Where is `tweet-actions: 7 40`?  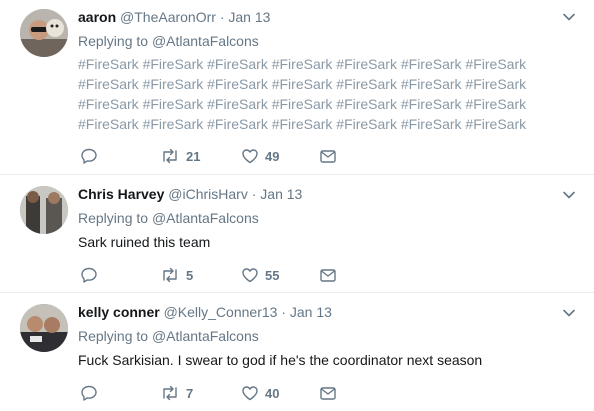
tweet-actions: 7 40 is located at coordinates (228, 393).